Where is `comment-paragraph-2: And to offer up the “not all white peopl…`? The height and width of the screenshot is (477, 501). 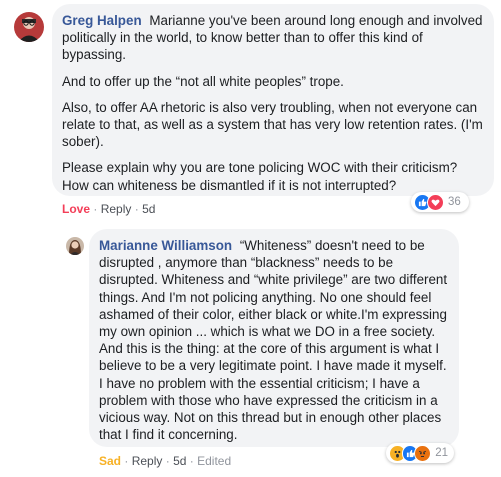 comment-paragraph-2: And to offer up the “not all white peopl… is located at coordinates (203, 81).